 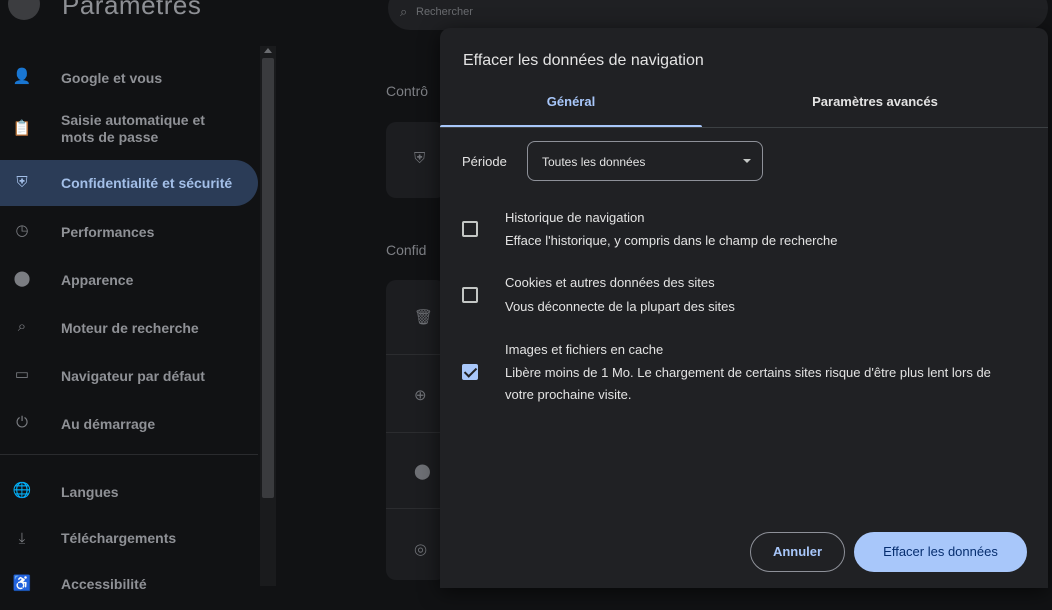 What do you see at coordinates (610, 282) in the screenshot?
I see `cookies-title: Cookies et autres données des sites` at bounding box center [610, 282].